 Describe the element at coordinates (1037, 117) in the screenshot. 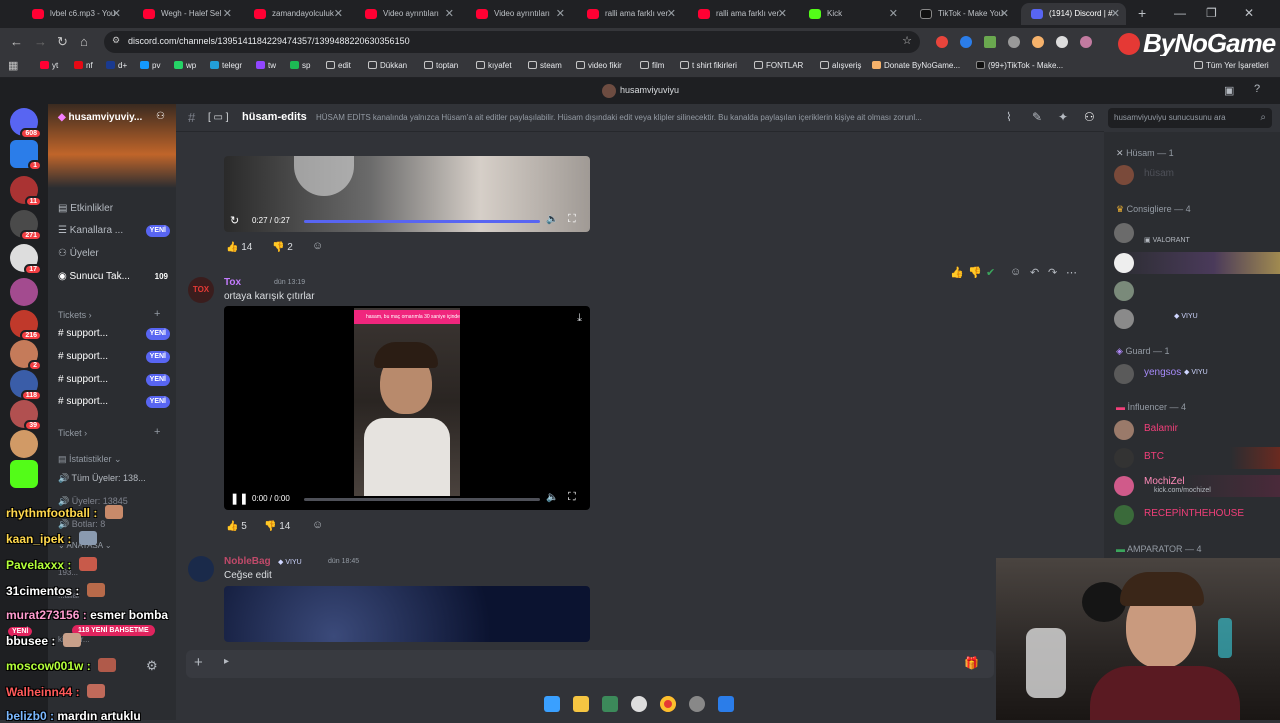

I see `notification-bell-icon: ✎` at that location.